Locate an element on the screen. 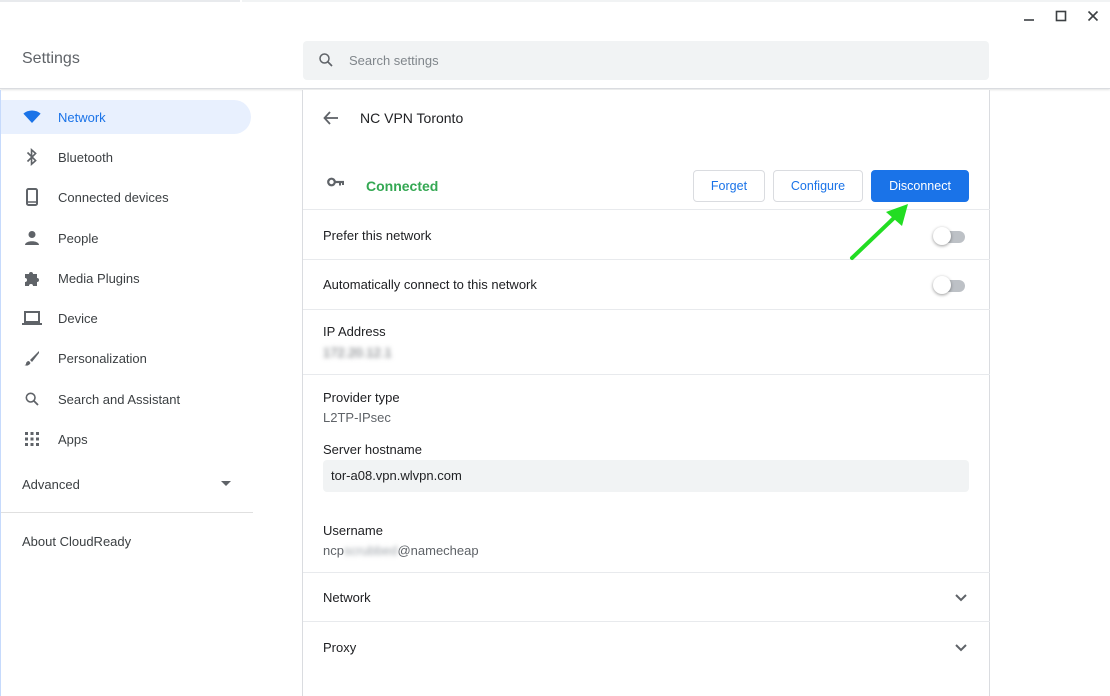 Image resolution: width=1110 pixels, height=696 pixels. network-section-row: Network is located at coordinates (646, 597).